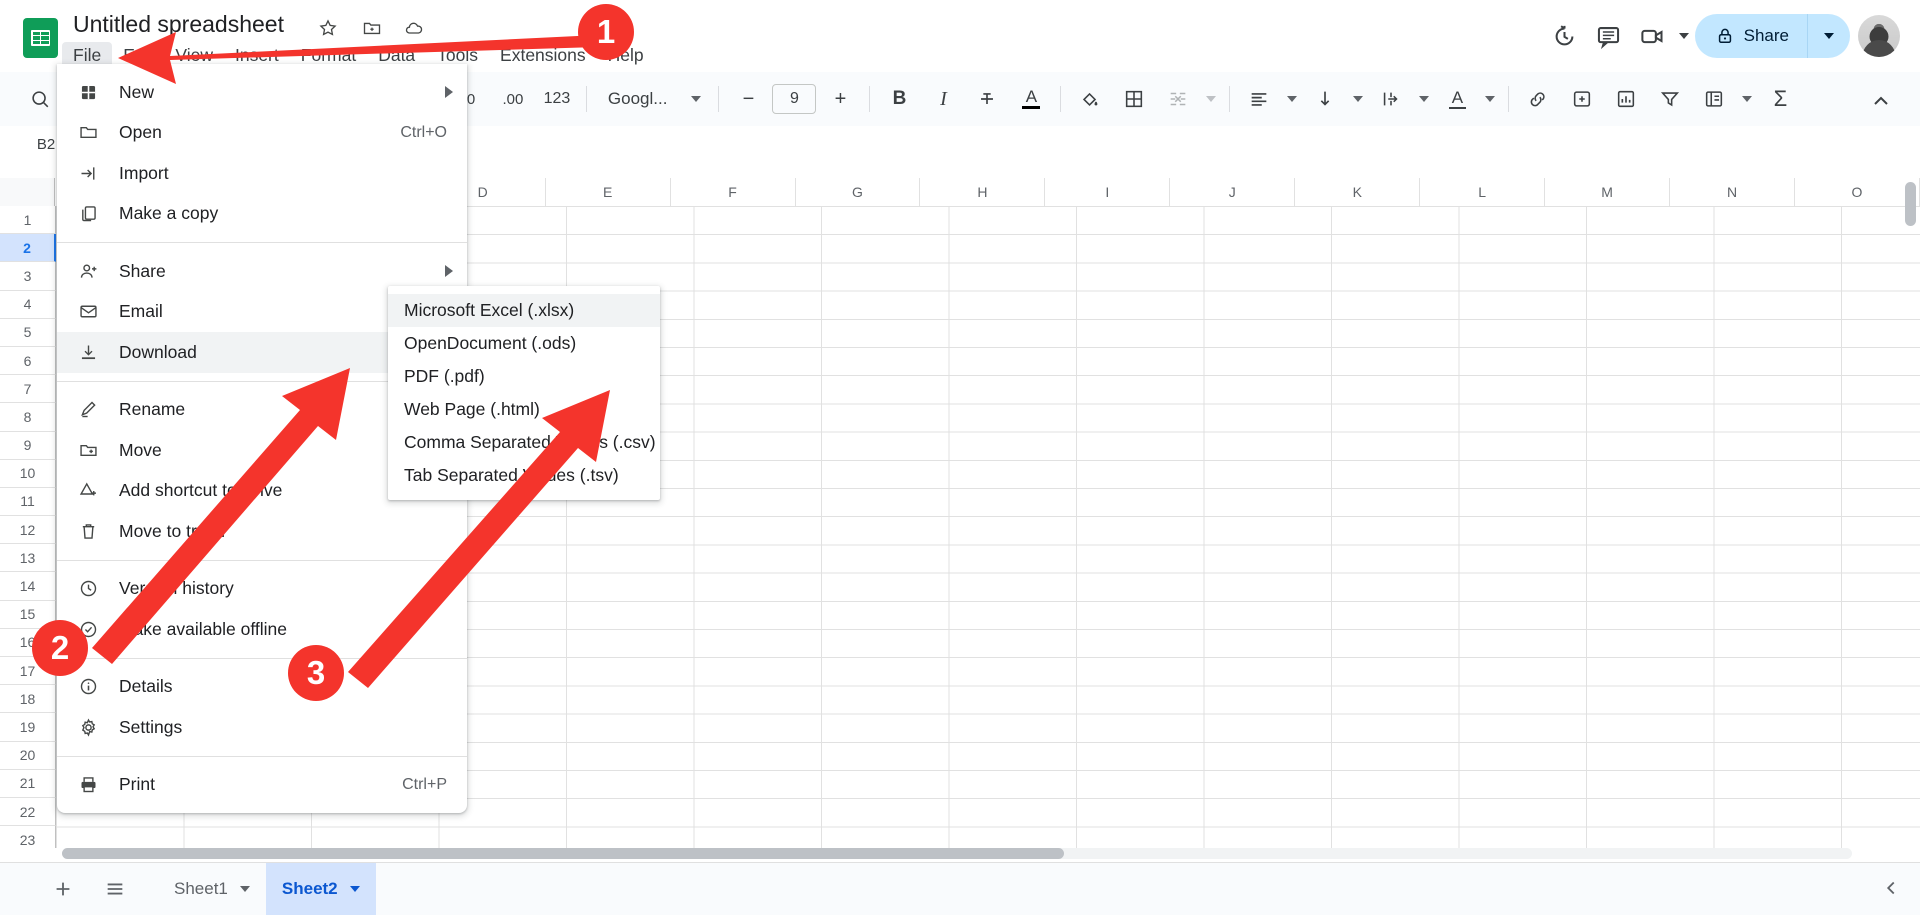 The height and width of the screenshot is (915, 1920). Describe the element at coordinates (262, 133) in the screenshot. I see `menu-item-open: Open Ctrl+O` at that location.